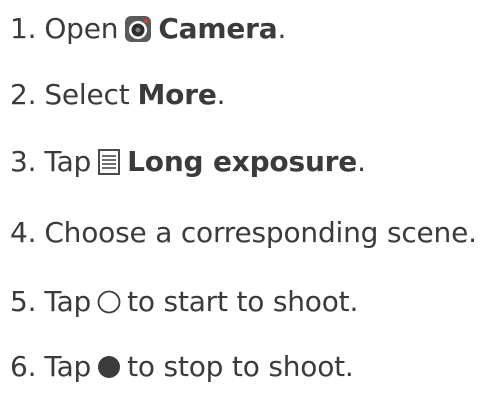  I want to click on step-6: 6. Tap to stop to shoot., so click(182, 367).